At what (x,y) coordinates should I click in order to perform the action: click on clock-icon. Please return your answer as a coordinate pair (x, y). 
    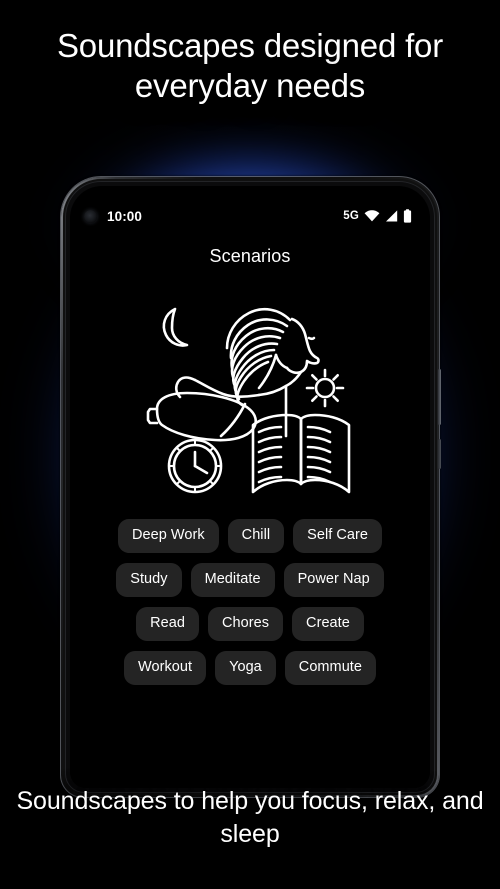
    Looking at the image, I should click on (195, 466).